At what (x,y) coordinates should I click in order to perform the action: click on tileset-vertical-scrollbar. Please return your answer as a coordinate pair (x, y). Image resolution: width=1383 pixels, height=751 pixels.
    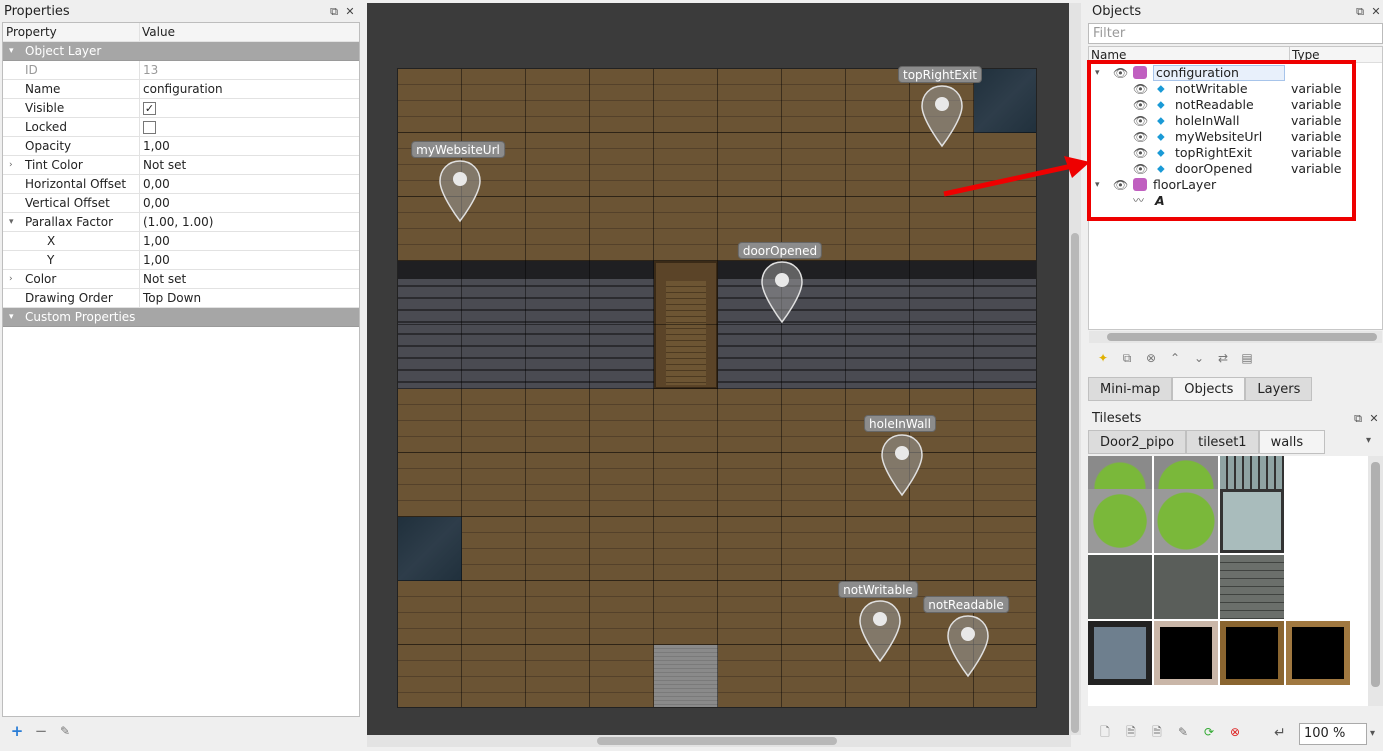
    Looking at the image, I should click on (1375, 581).